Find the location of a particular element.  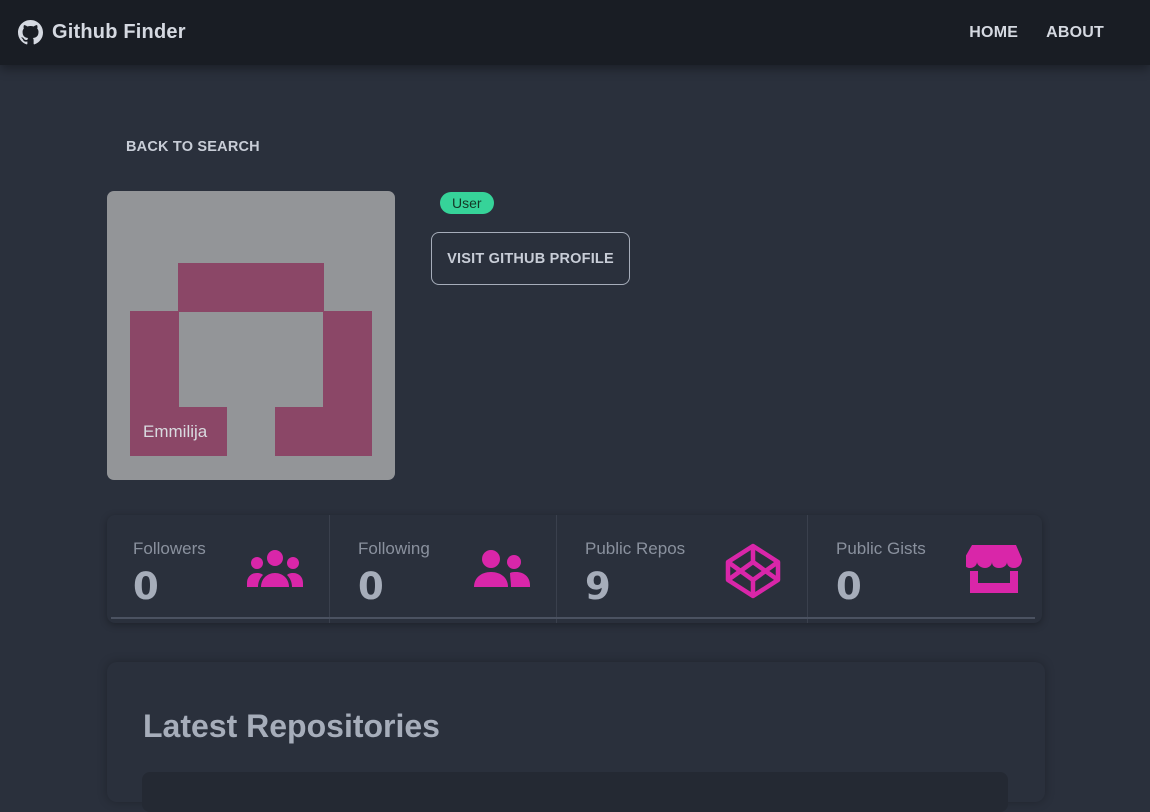

stat-following: Following 0 is located at coordinates (442, 569).